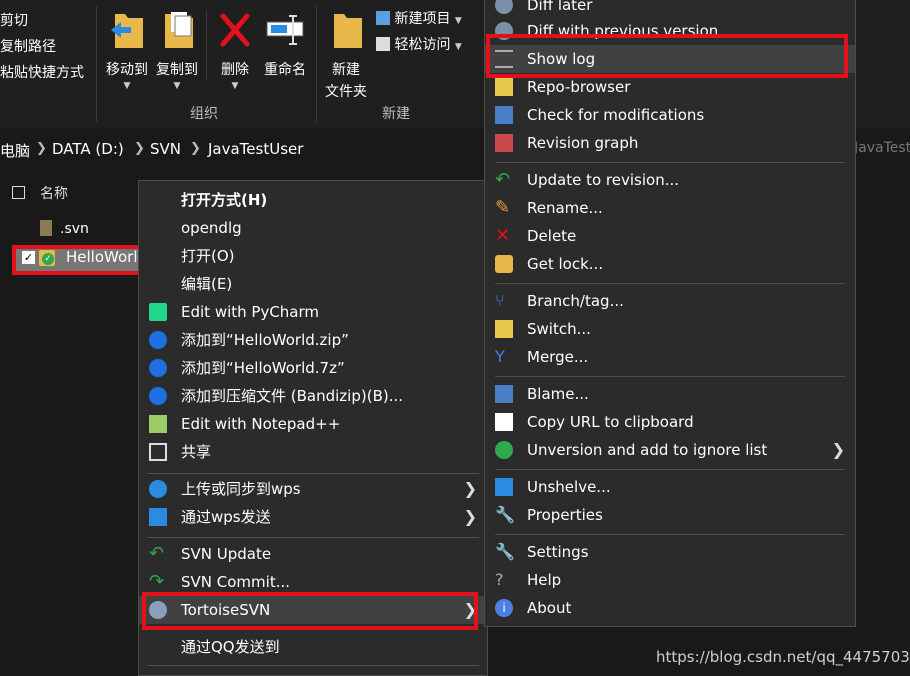  Describe the element at coordinates (28, 46) in the screenshot. I see `copy-path-button: 复制路径` at that location.